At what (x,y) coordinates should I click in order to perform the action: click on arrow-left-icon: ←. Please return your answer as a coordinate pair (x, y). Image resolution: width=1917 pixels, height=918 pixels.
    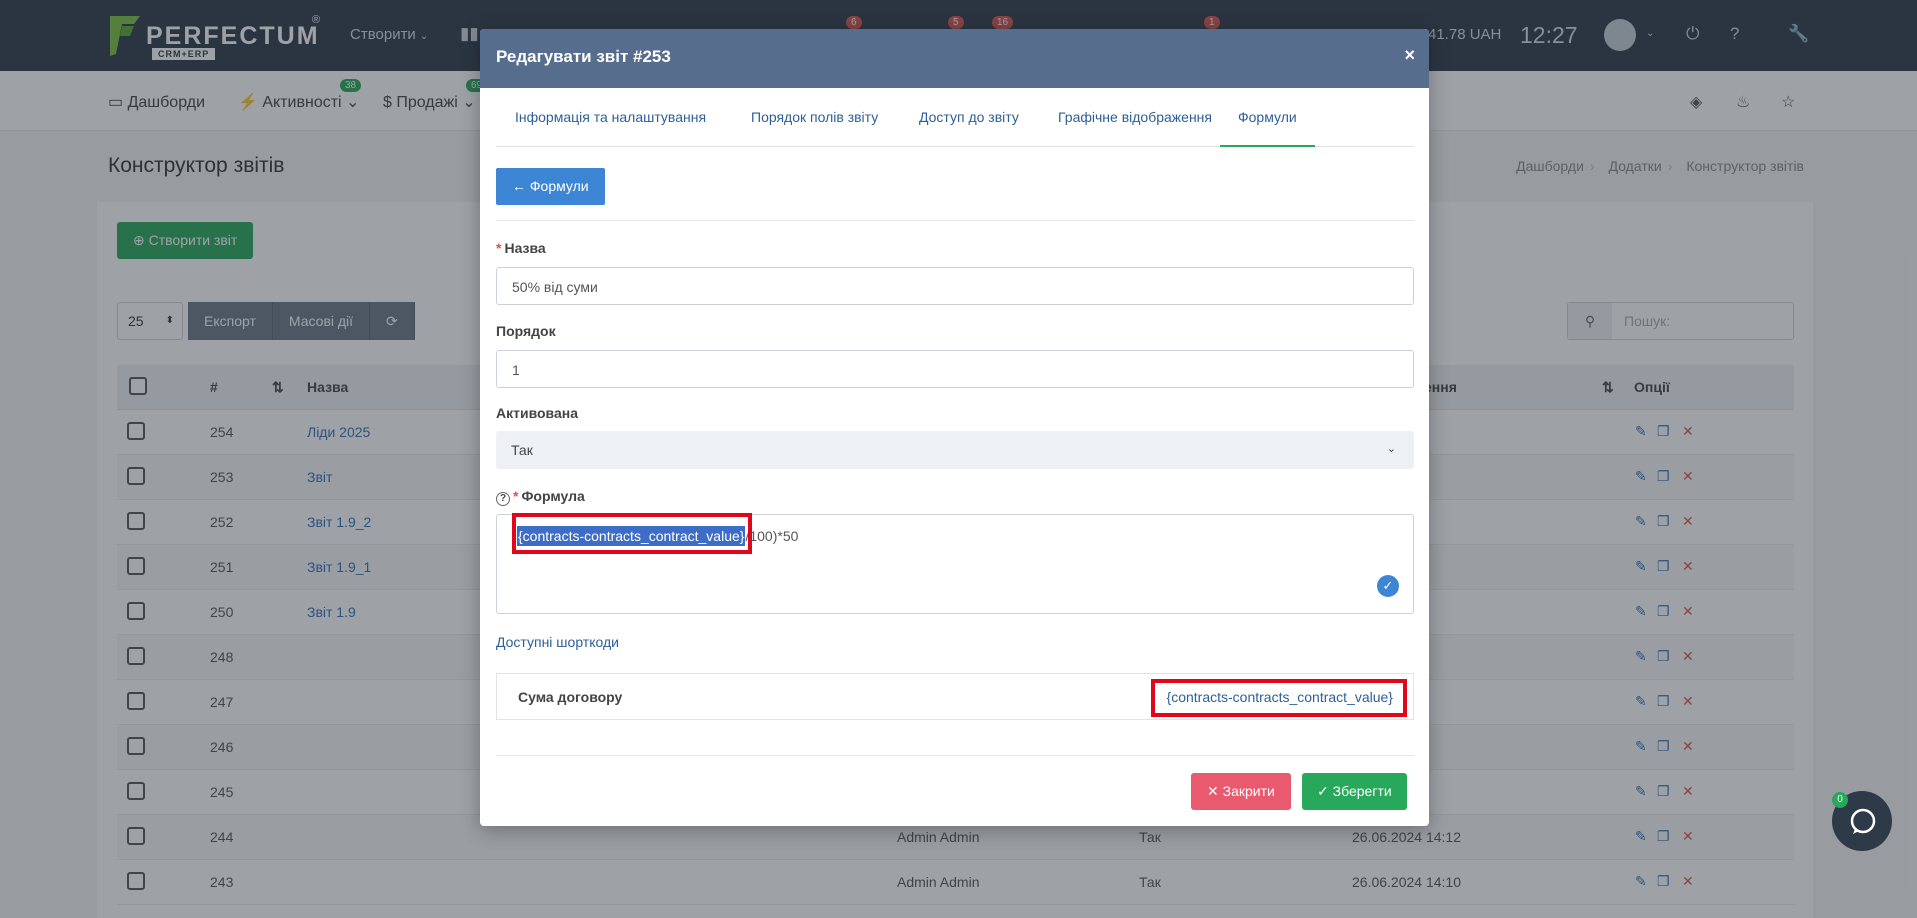
    Looking at the image, I should click on (519, 186).